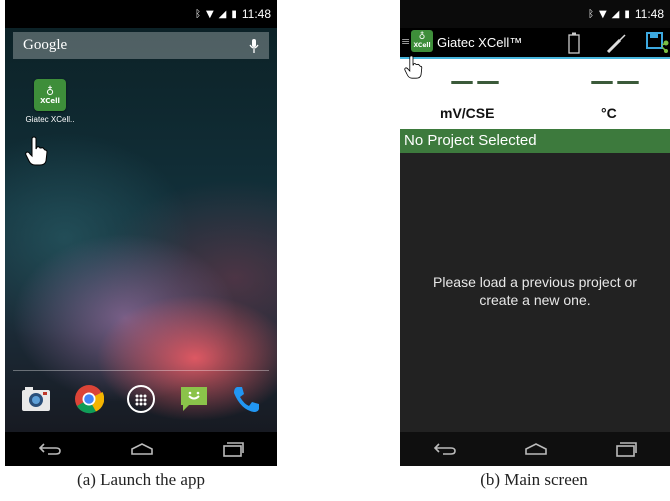 The width and height of the screenshot is (670, 501). Describe the element at coordinates (480, 42) in the screenshot. I see `app-title: Giatec XCell™` at that location.